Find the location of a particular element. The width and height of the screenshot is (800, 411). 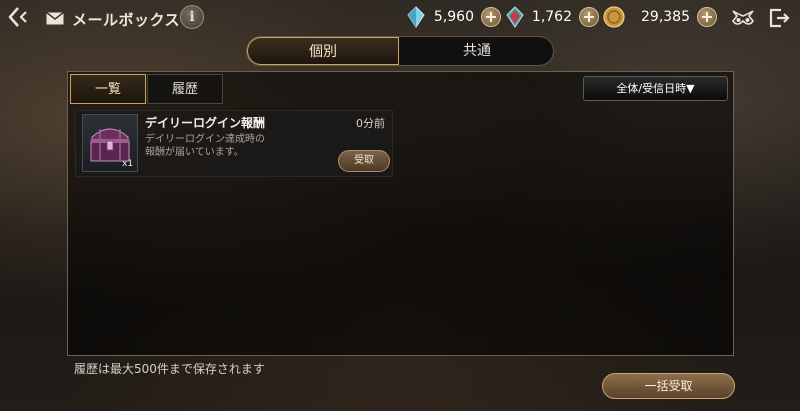

history-limit-note: 履歴は最大500件まで保存されます is located at coordinates (169, 369).